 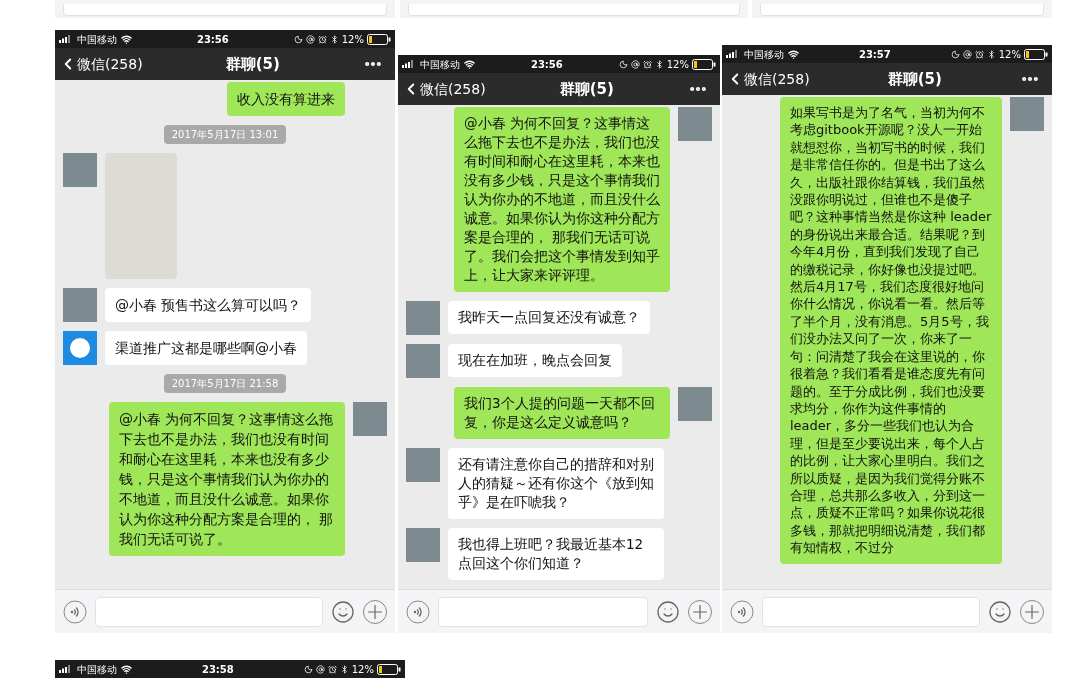 What do you see at coordinates (286, 99) in the screenshot?
I see `outgoing-message: 收入没有算进来` at bounding box center [286, 99].